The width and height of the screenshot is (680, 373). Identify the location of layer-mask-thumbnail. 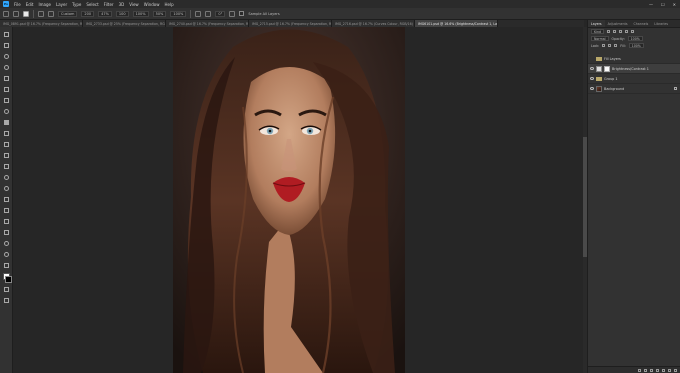
(607, 68).